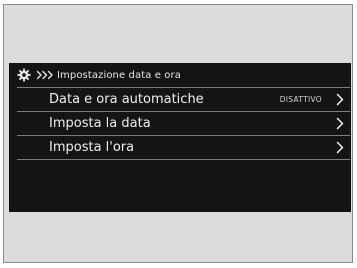  I want to click on list-item-set-time: Imposta l'ora, so click(183, 147).